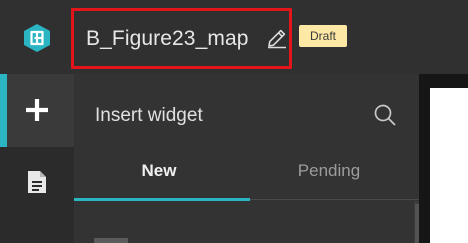 The image size is (468, 243). What do you see at coordinates (159, 171) in the screenshot?
I see `tab-new: New` at bounding box center [159, 171].